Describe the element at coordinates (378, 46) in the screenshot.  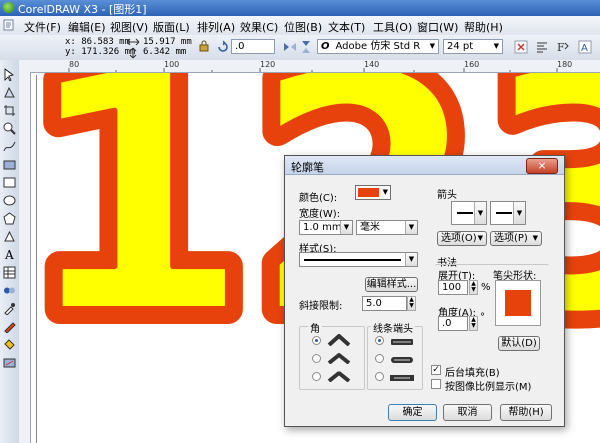
I see `font-name-select: O Adobe 仿宋 Std R ▼` at that location.